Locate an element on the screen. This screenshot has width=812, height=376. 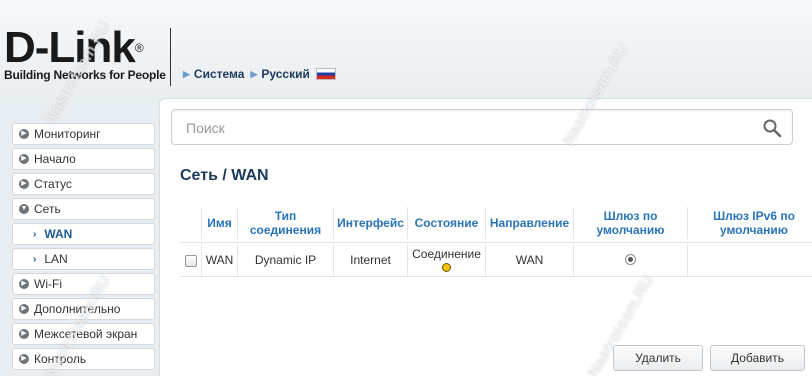
column-header-direction: Направление is located at coordinates (530, 223).